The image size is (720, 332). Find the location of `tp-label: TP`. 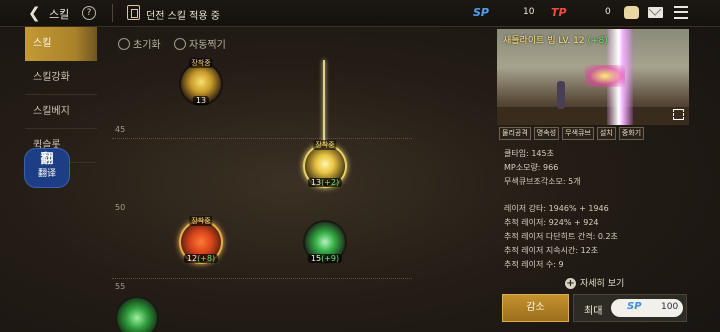

tp-label: TP is located at coordinates (559, 12).